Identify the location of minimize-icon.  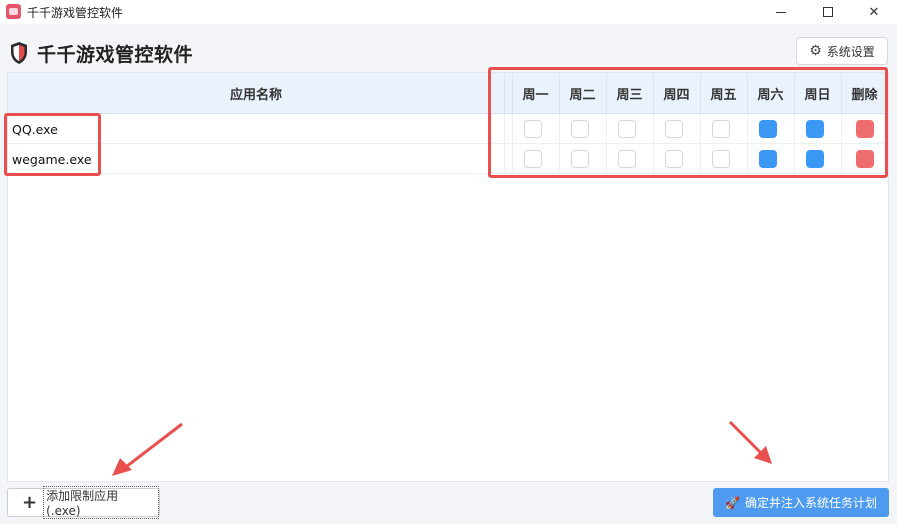
(781, 12).